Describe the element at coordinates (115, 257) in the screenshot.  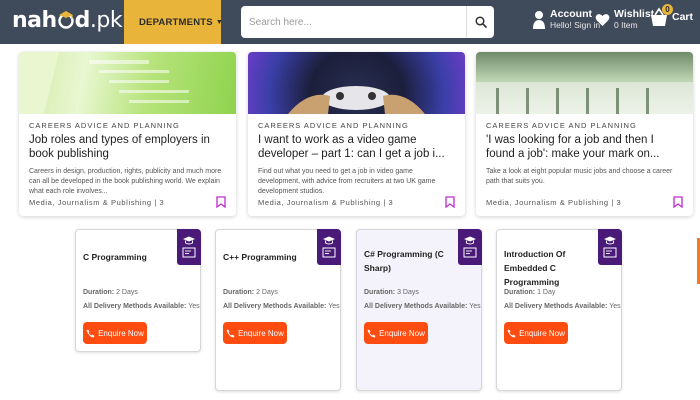
I see `course-title: C Programming` at that location.